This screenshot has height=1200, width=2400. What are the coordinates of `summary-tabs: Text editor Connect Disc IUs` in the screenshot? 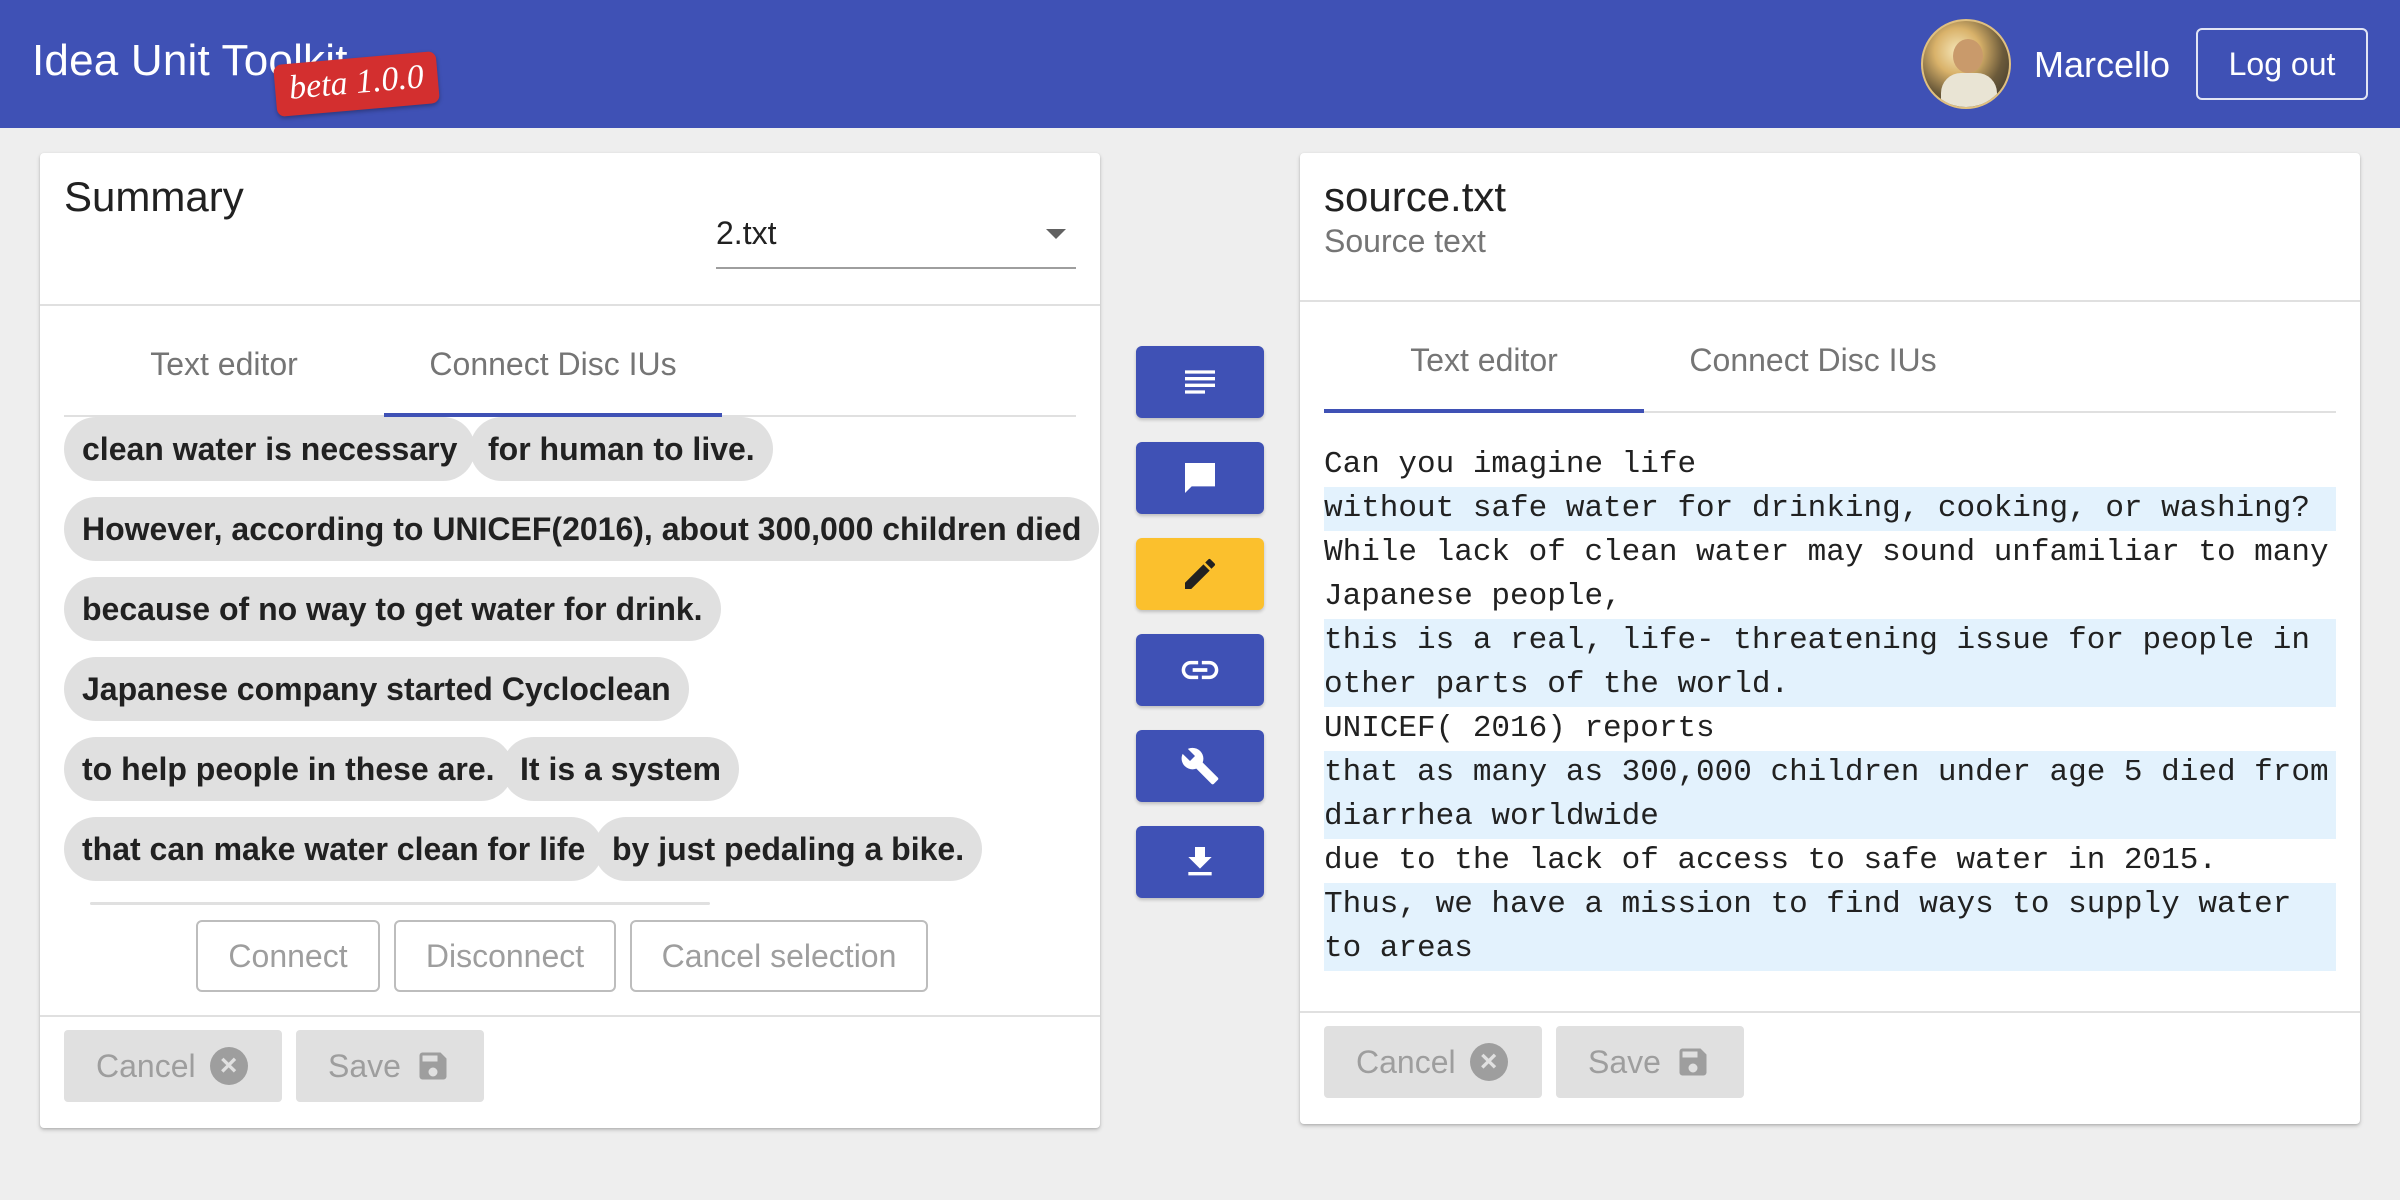 It's located at (570, 364).